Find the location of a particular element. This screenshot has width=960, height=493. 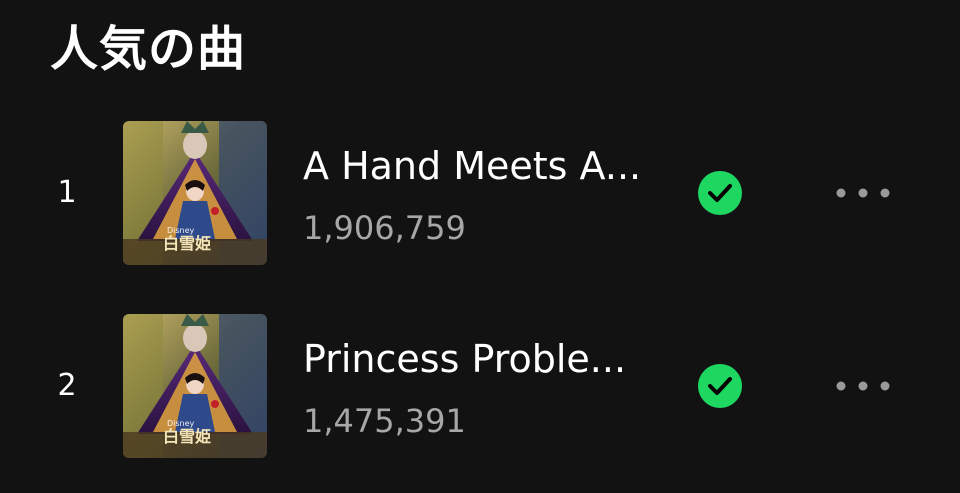

track-rank: 1 is located at coordinates (67, 192).